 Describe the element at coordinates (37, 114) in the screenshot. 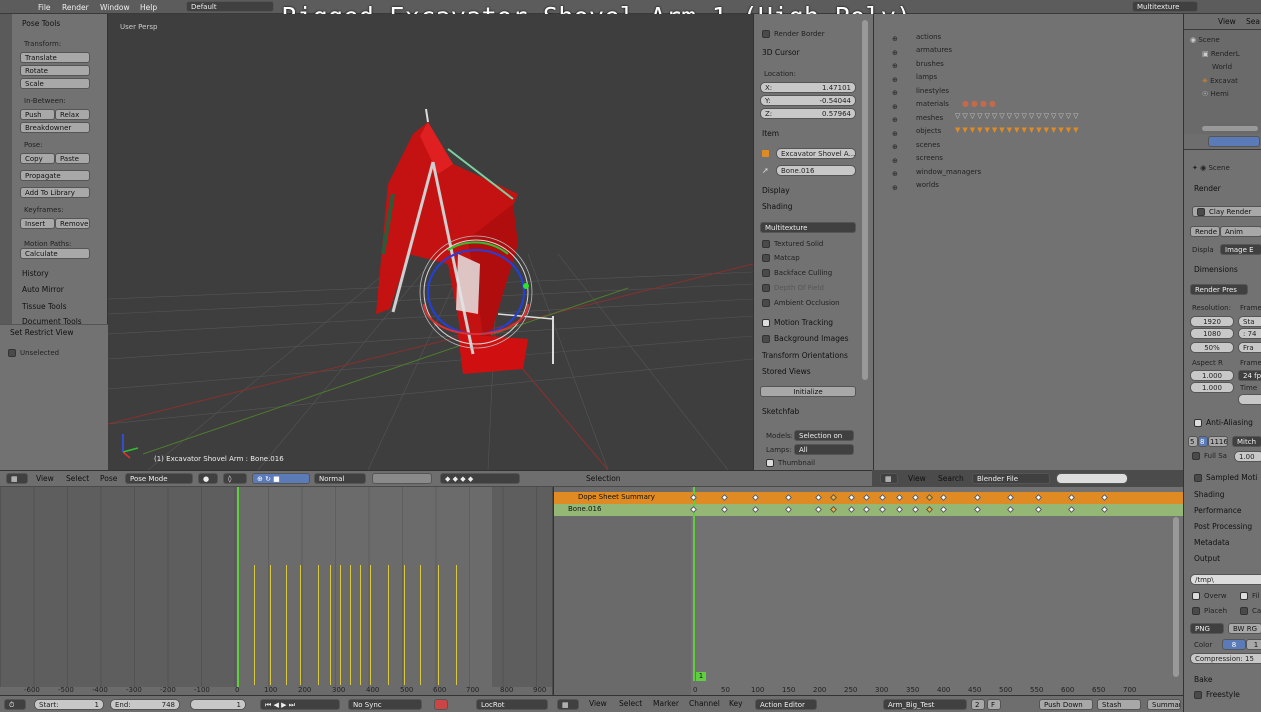

I see `push-button: Push` at that location.